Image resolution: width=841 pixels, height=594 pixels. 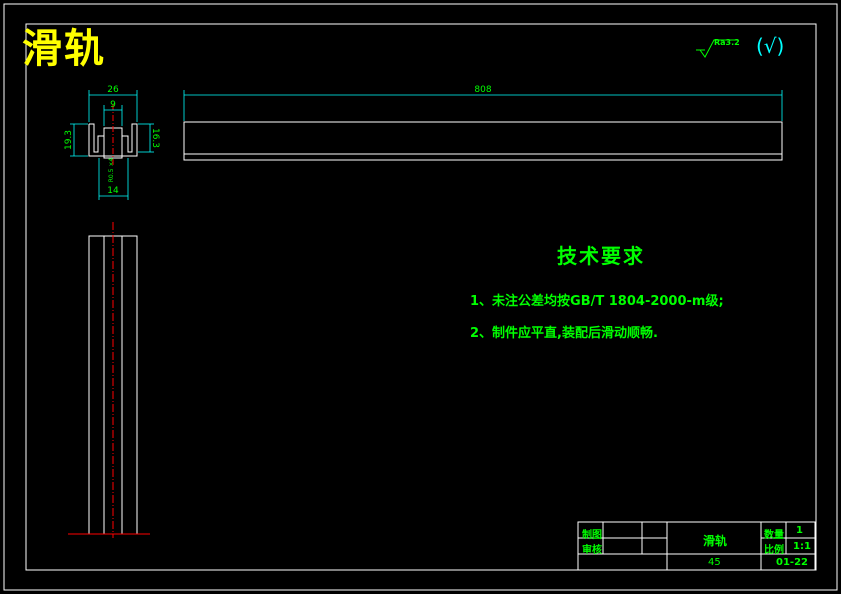 I want to click on tb-scale-value: 1:1, so click(x=802, y=546).